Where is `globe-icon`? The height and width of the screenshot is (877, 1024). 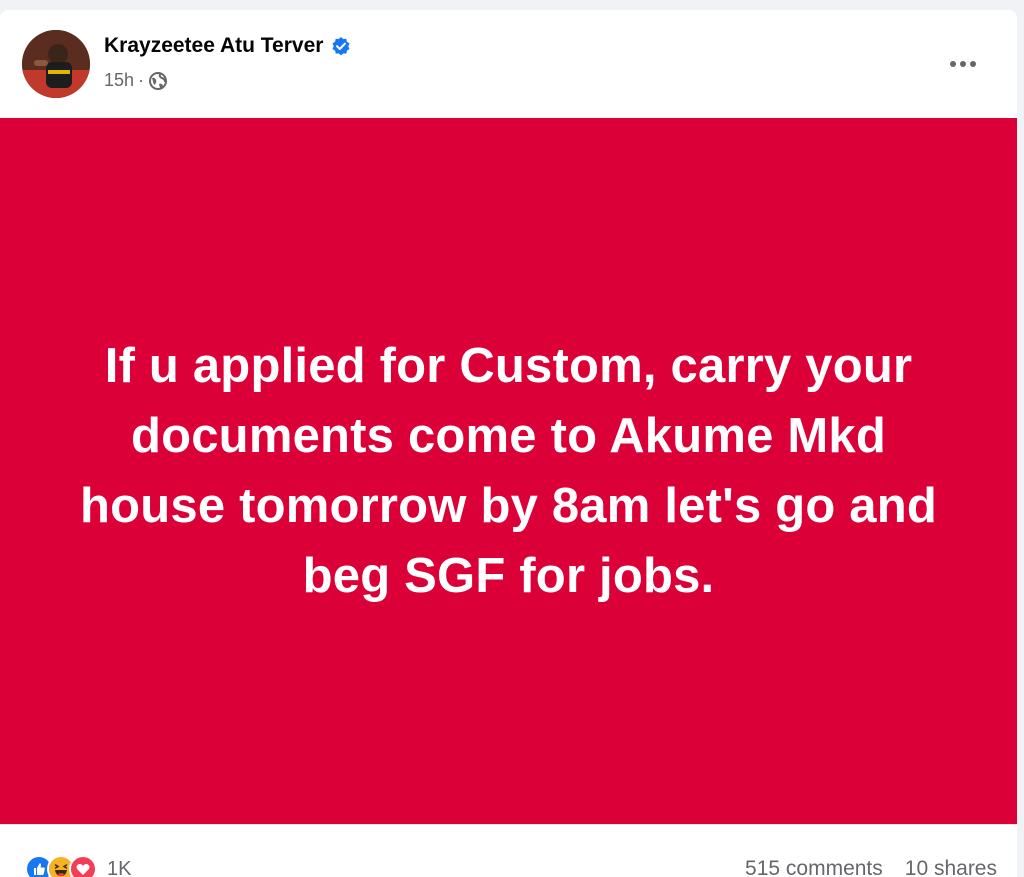 globe-icon is located at coordinates (158, 81).